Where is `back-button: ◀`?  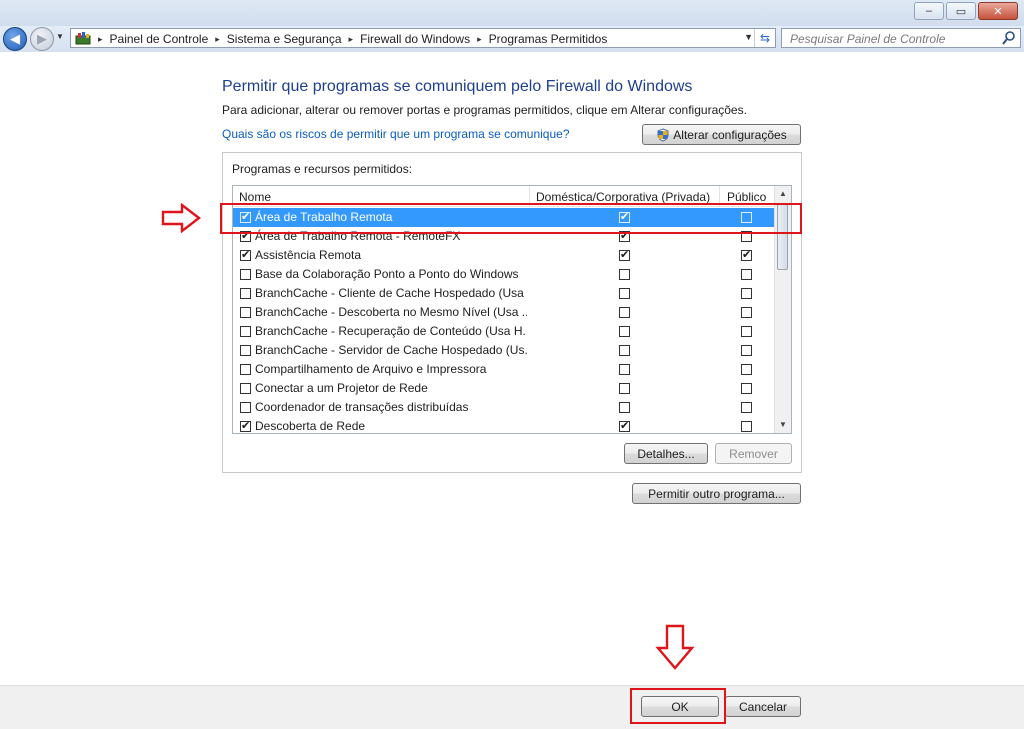
back-button: ◀ is located at coordinates (15, 39).